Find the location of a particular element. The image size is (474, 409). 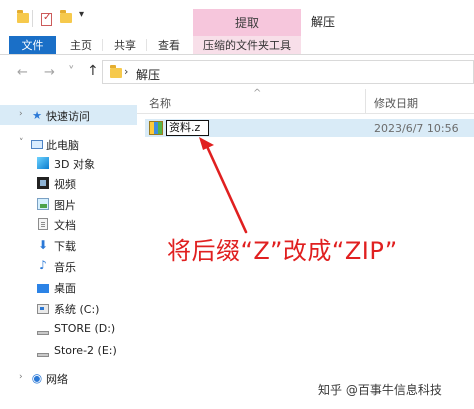

sidebar-item-quick-access: › ★ 快速访问 is located at coordinates (68, 115).